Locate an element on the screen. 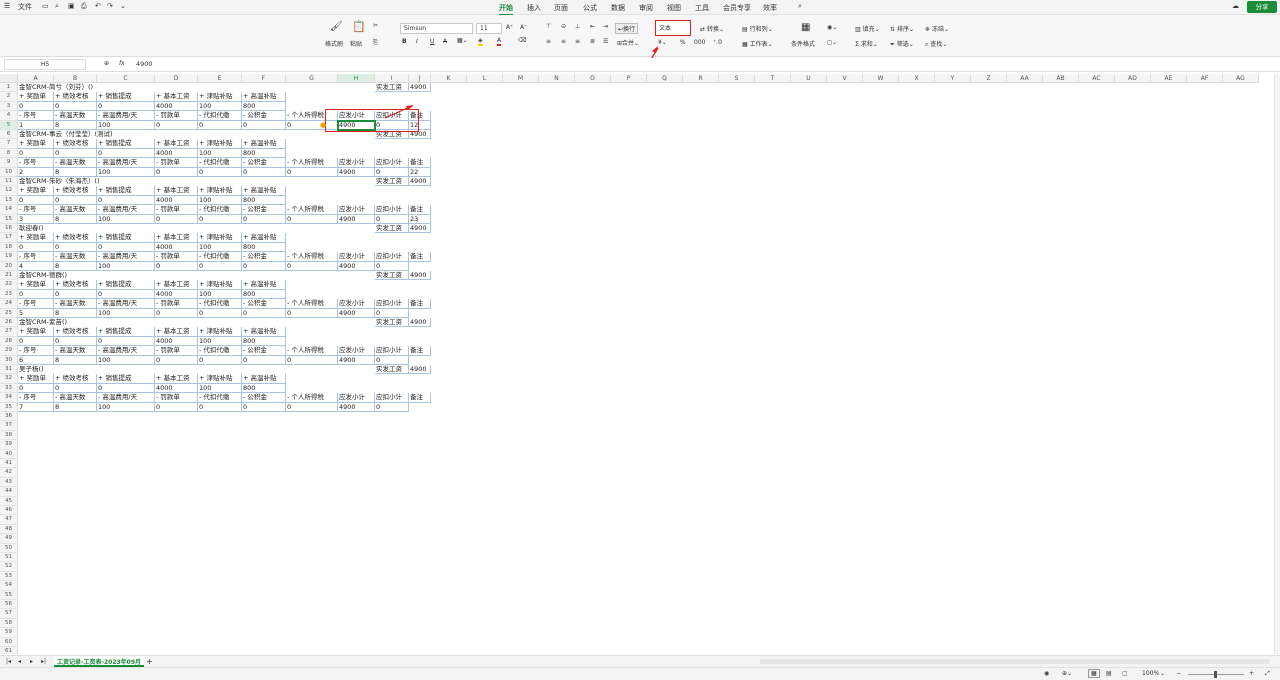 This screenshot has width=1280, height=680. column-header-AD: AD is located at coordinates (1133, 78).